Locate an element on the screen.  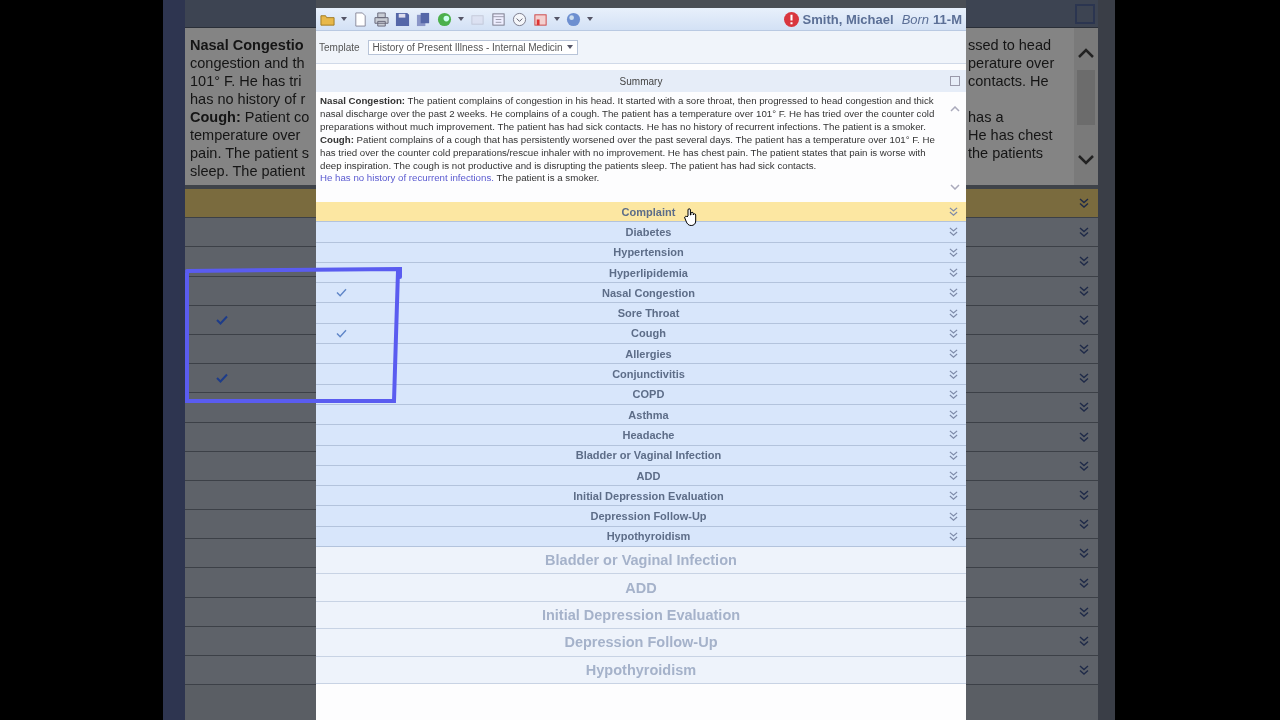
note-text-line: pain. The patient s is located at coordinates (250, 153).